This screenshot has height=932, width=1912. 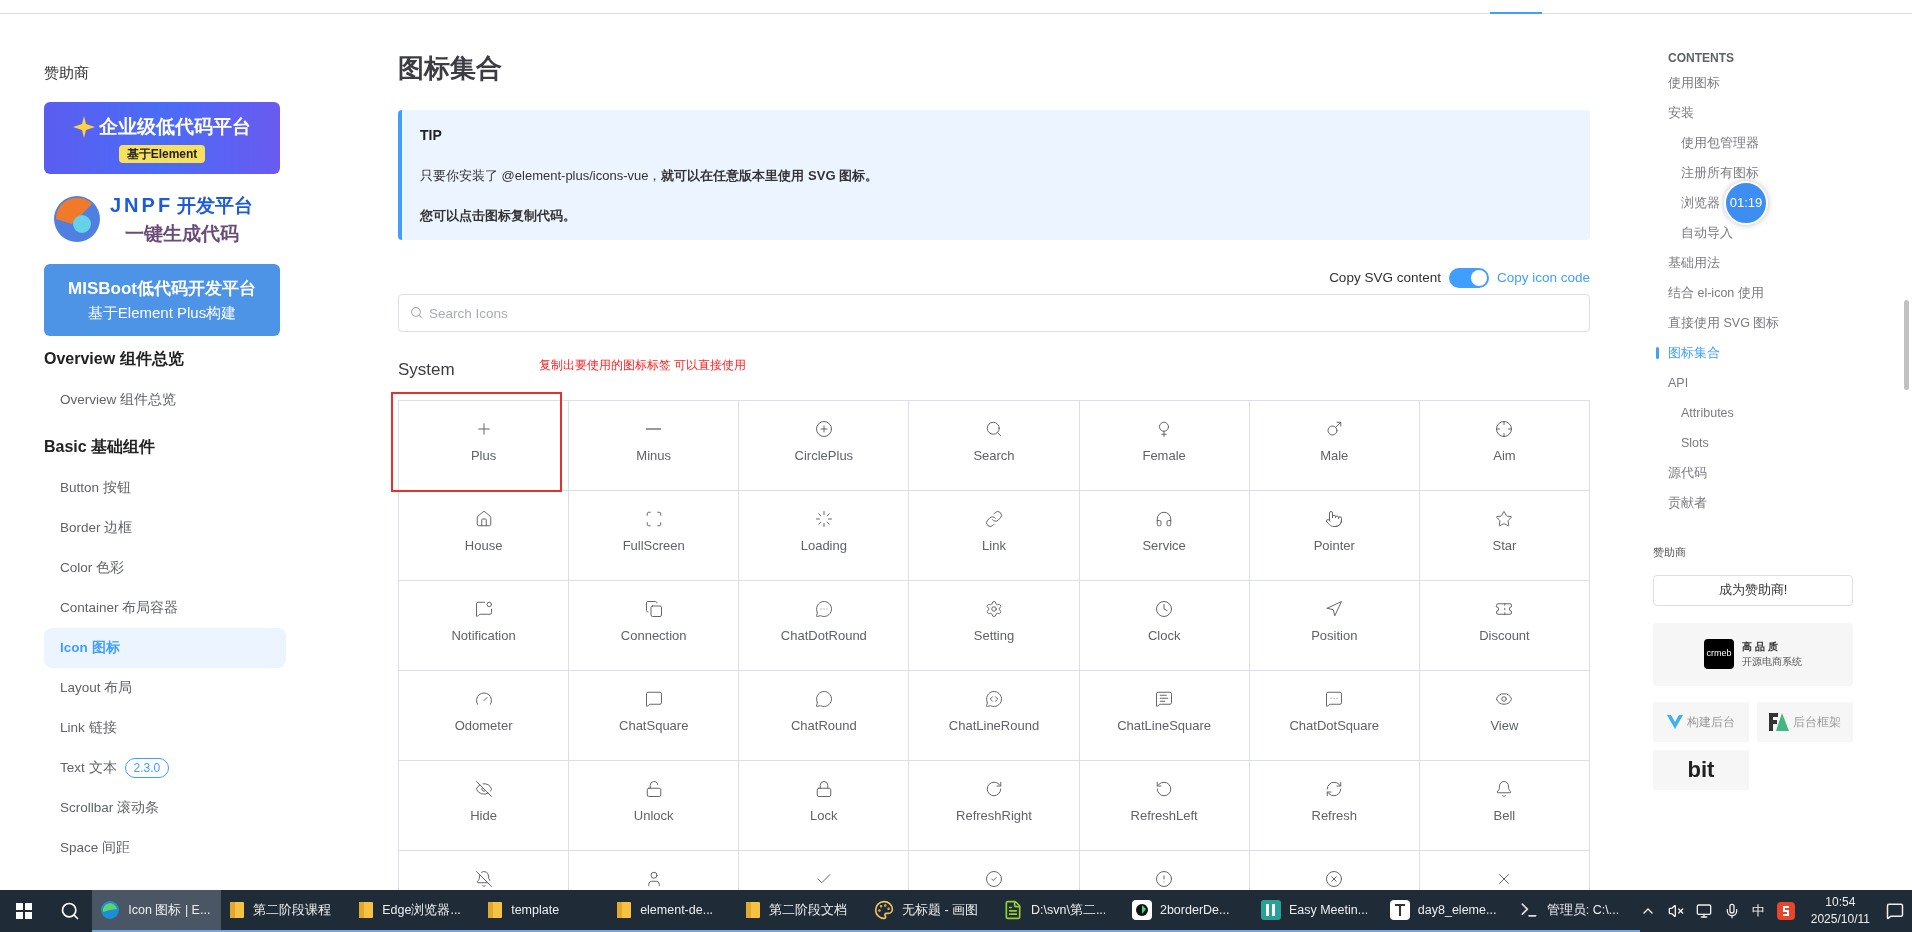 I want to click on toc-link: 安装, so click(x=1681, y=113).